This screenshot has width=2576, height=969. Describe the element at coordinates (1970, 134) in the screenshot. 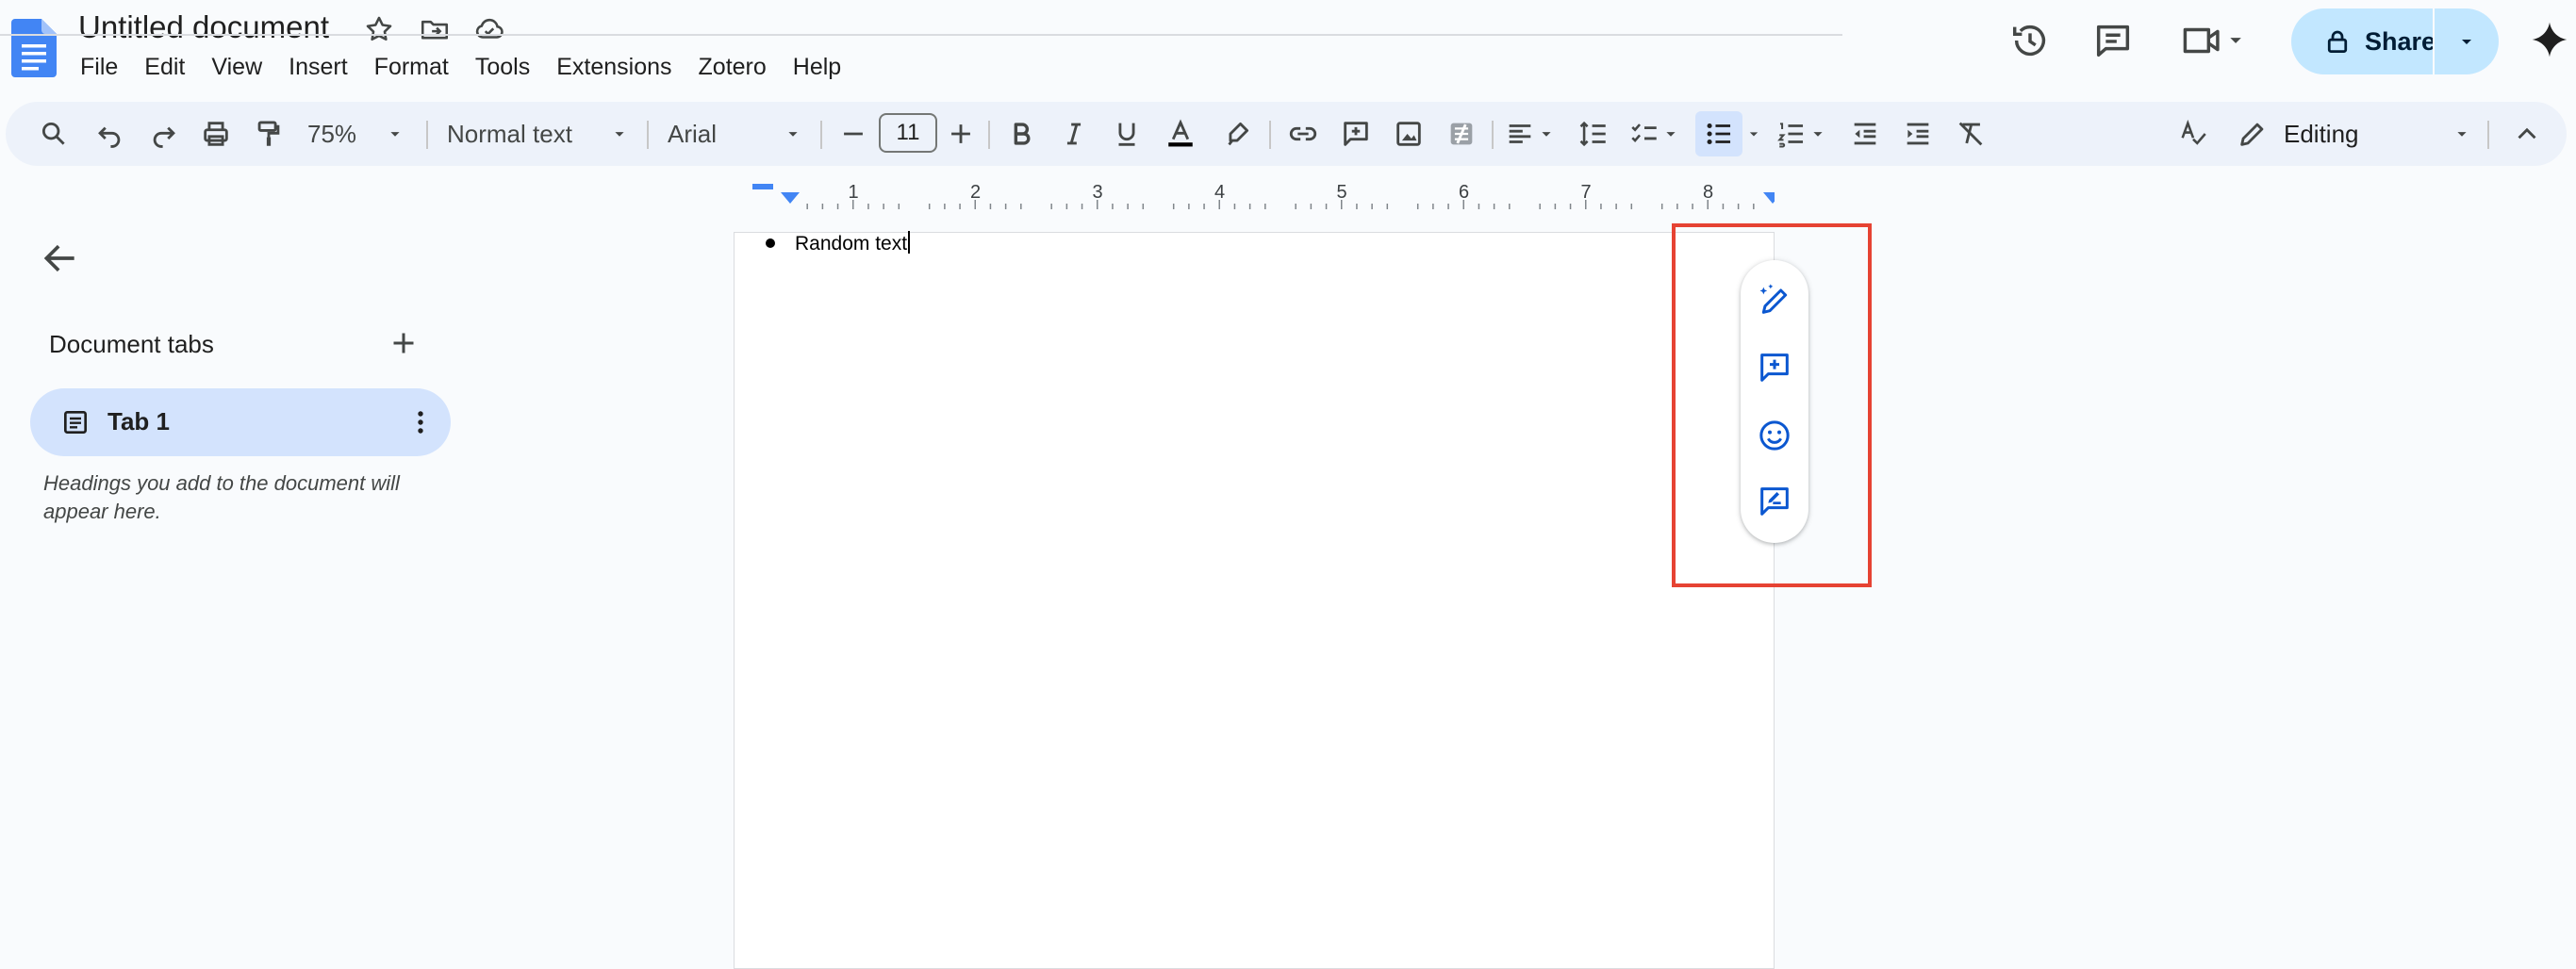

I see `clear-formatting-icon` at that location.